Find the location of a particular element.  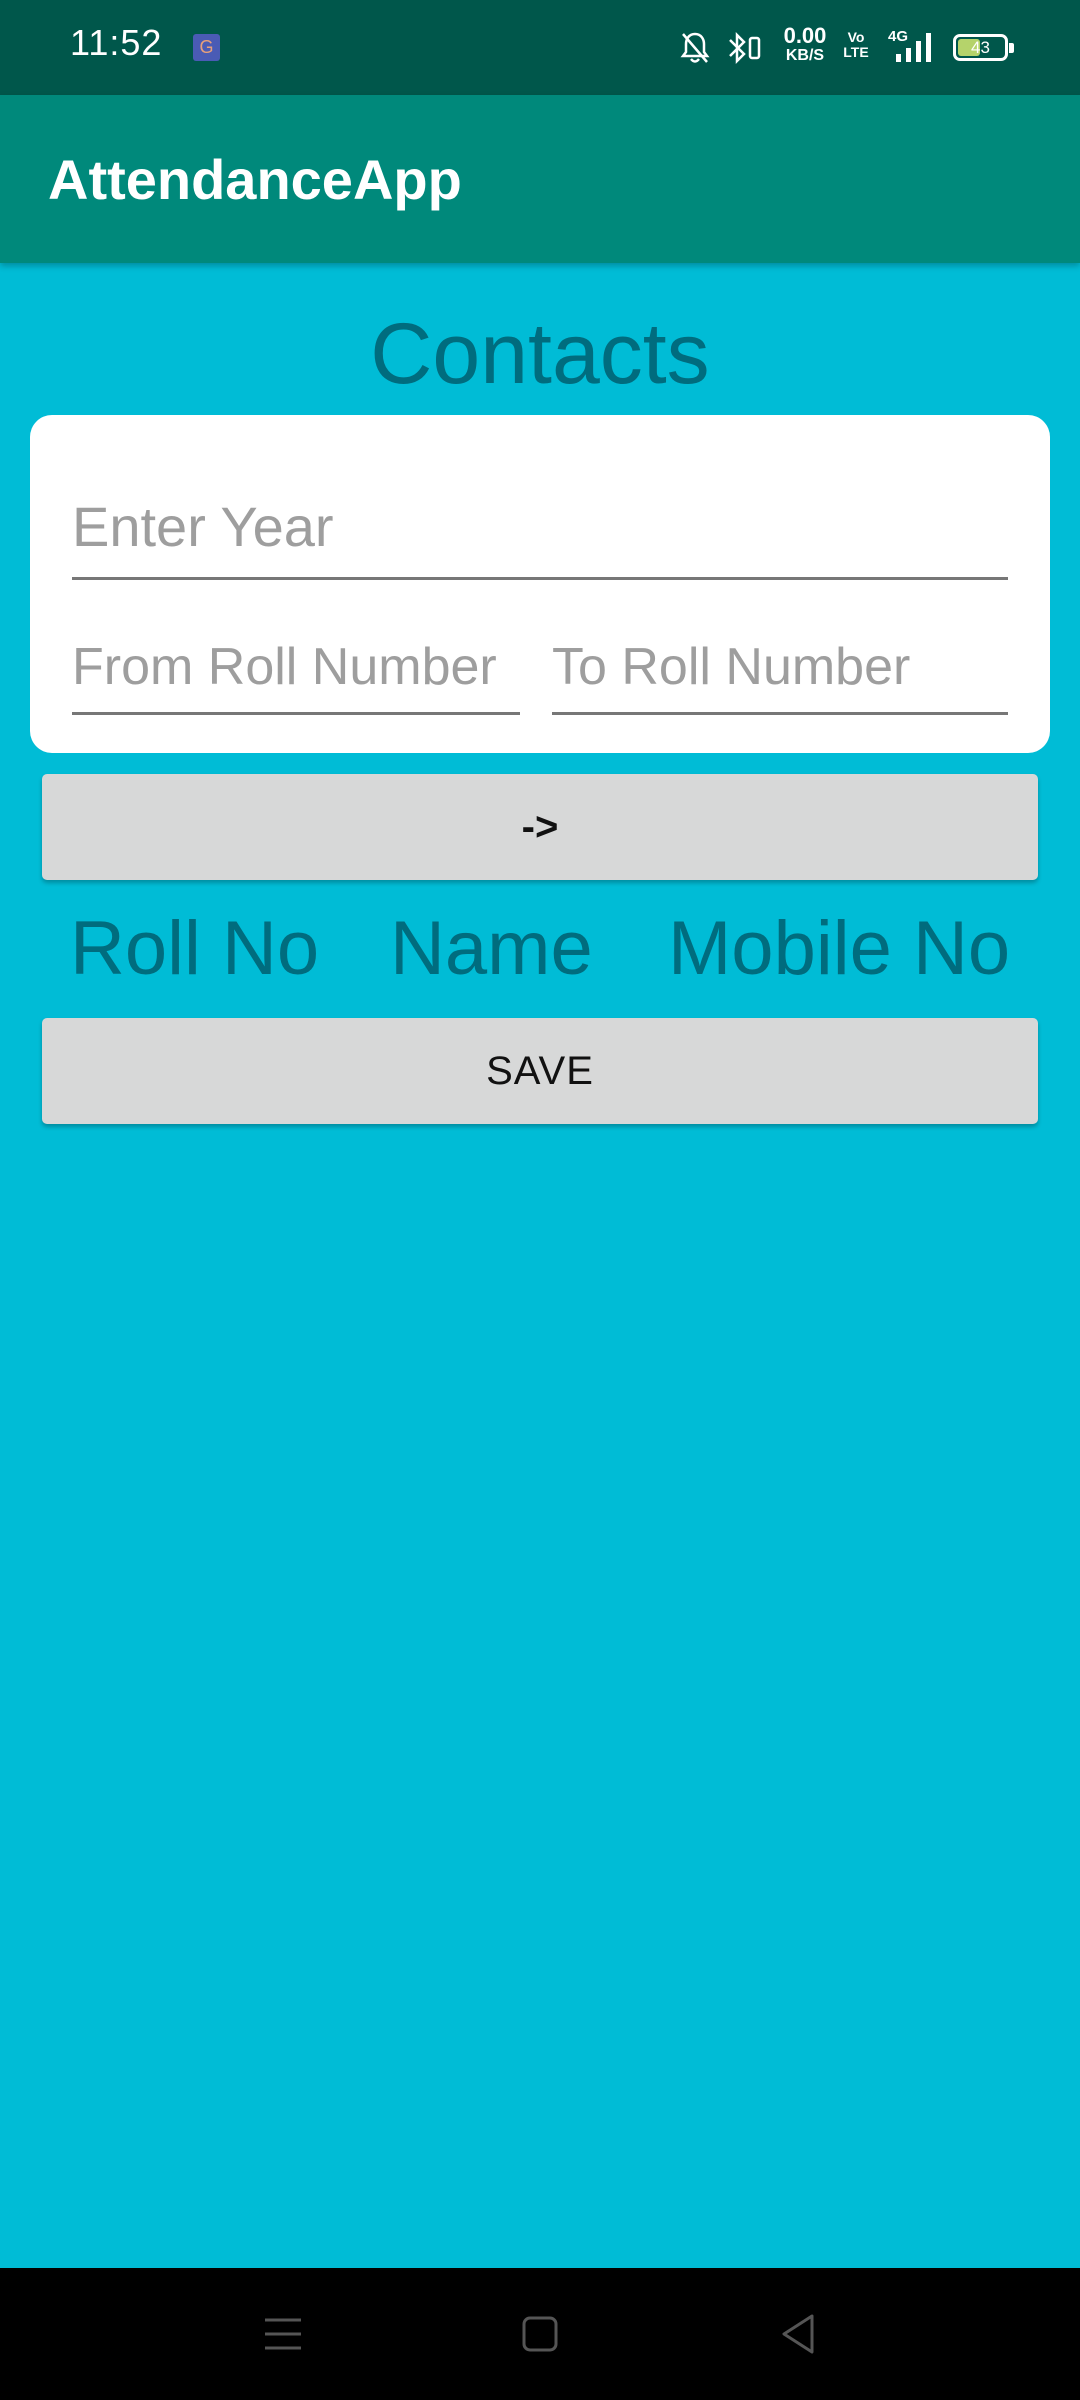

home-icon is located at coordinates (540, 2334).